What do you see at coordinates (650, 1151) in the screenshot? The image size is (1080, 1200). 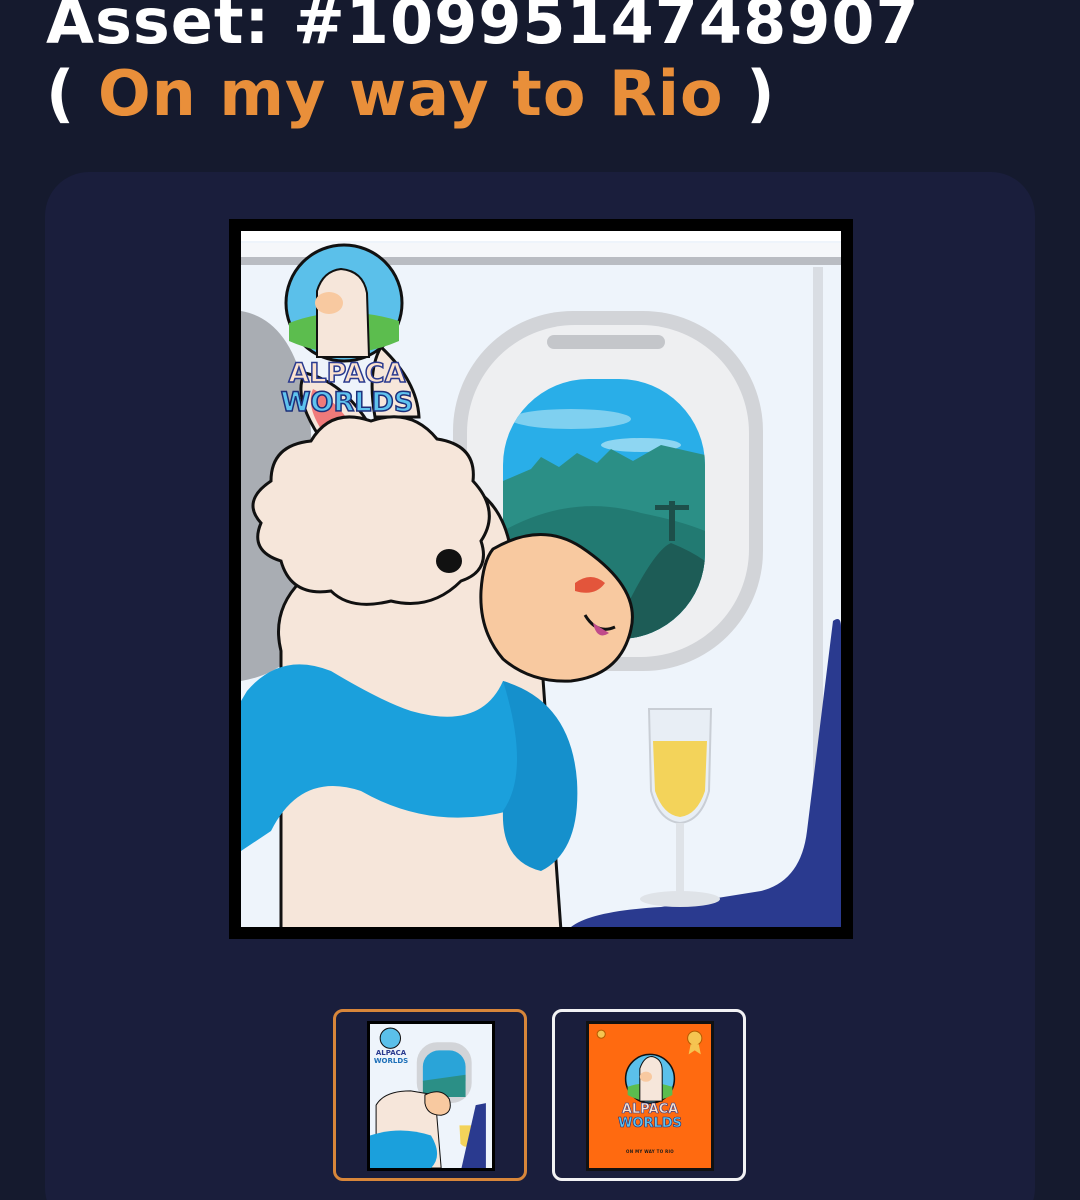 I see `card-back-caption: On my way to Rio` at bounding box center [650, 1151].